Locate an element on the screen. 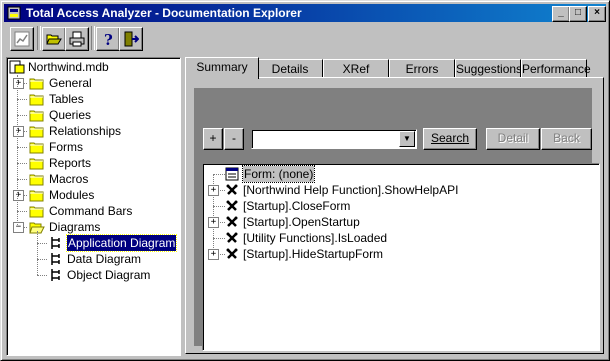 The height and width of the screenshot is (361, 610). list-item: [Utility Functions].IsLoaded is located at coordinates (400, 238).